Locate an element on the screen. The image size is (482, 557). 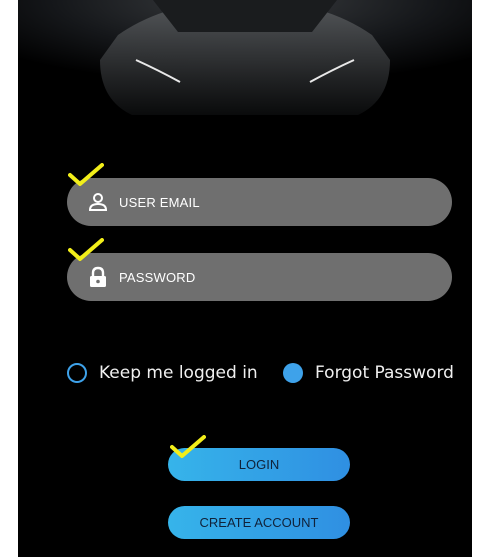
password-field: PASSWORD is located at coordinates (259, 277).